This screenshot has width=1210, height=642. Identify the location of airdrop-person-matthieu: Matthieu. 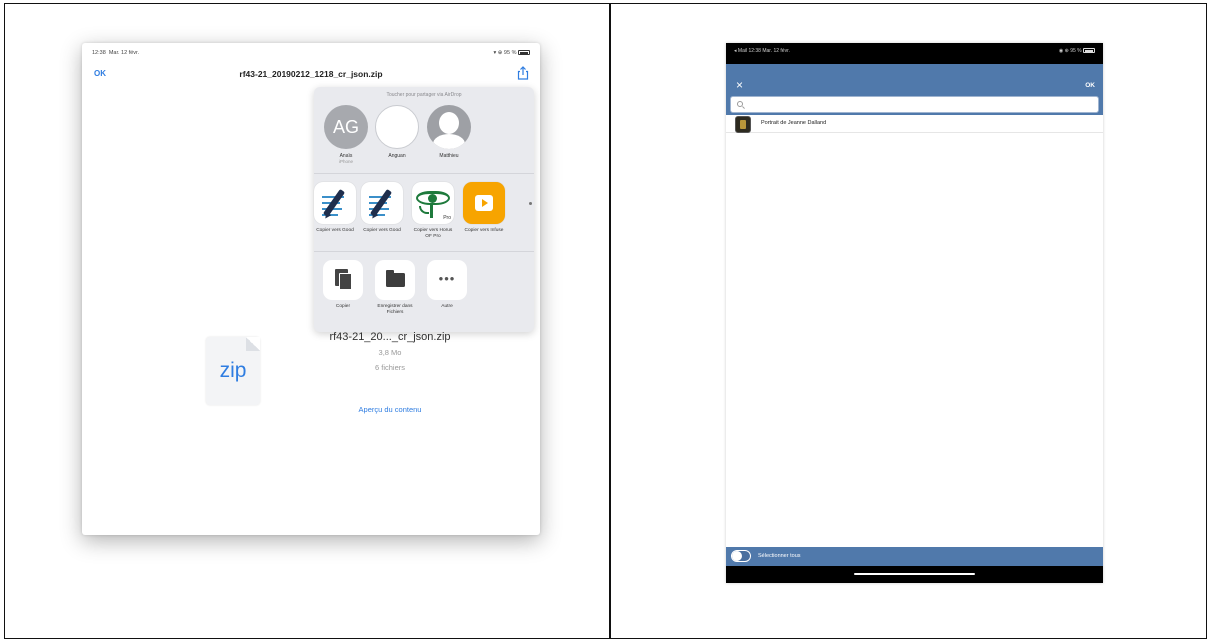
(449, 132).